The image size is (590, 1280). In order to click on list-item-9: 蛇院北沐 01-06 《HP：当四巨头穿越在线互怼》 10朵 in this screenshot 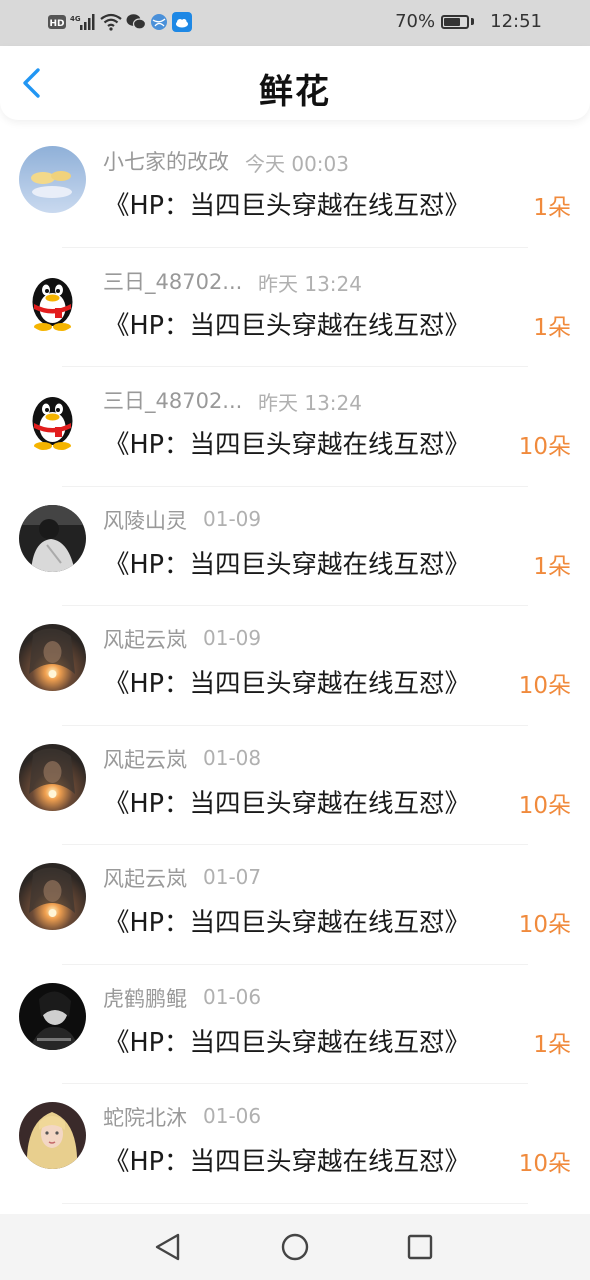, I will do `click(295, 1144)`.